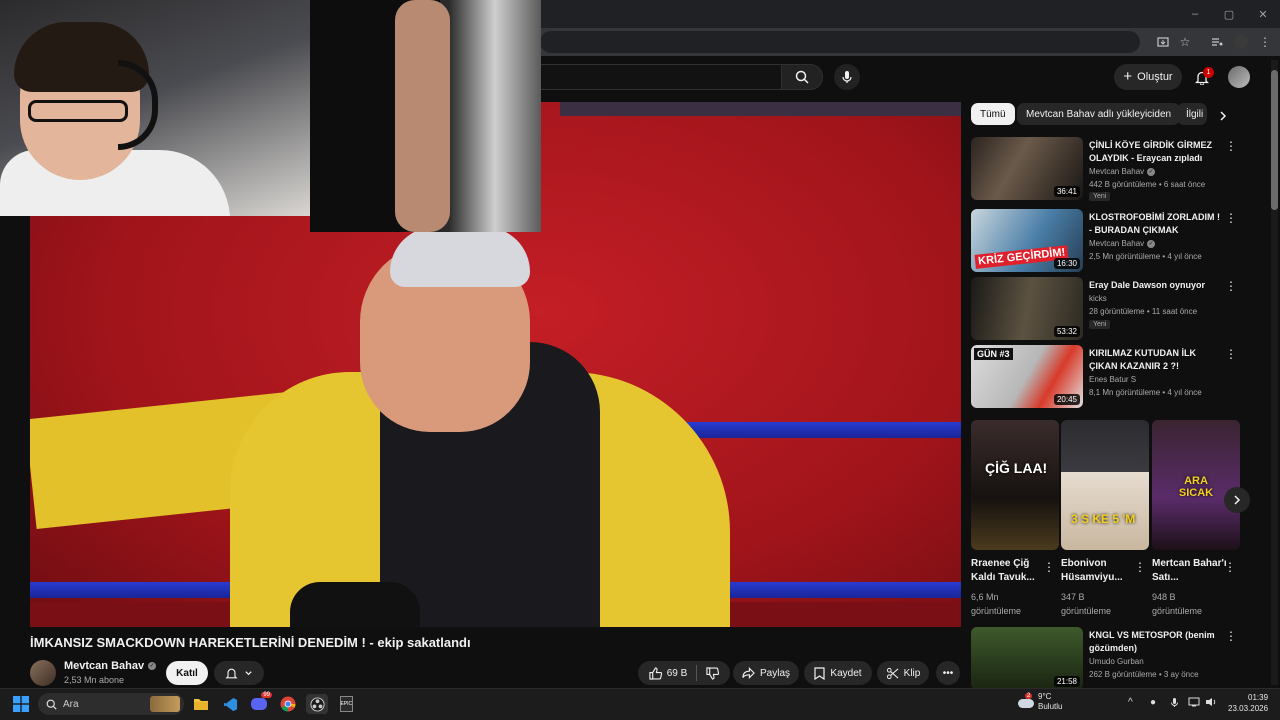 The image size is (1280, 720). I want to click on minimize-button: –, so click(1195, 14).